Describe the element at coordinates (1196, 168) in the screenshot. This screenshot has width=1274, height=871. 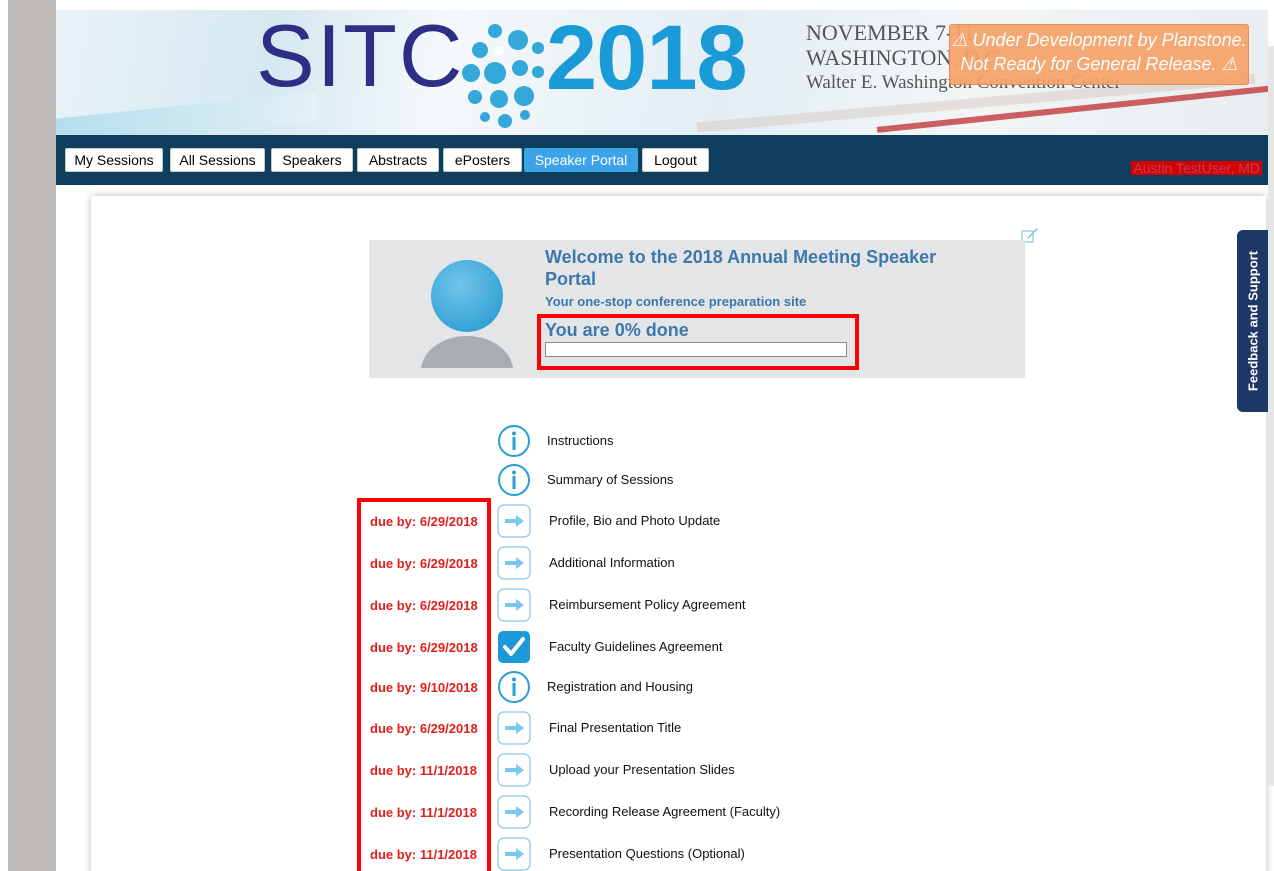
I see `user-name: Austin TestUser, MD` at that location.